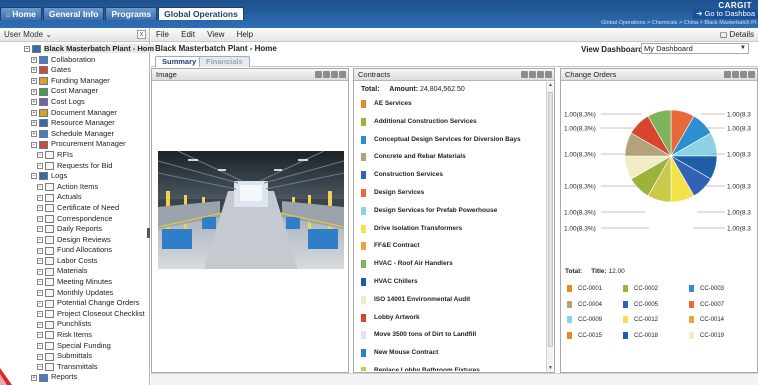 This screenshot has height=385, width=758. What do you see at coordinates (706, 319) in the screenshot?
I see `legend-item: CC-0014` at bounding box center [706, 319].